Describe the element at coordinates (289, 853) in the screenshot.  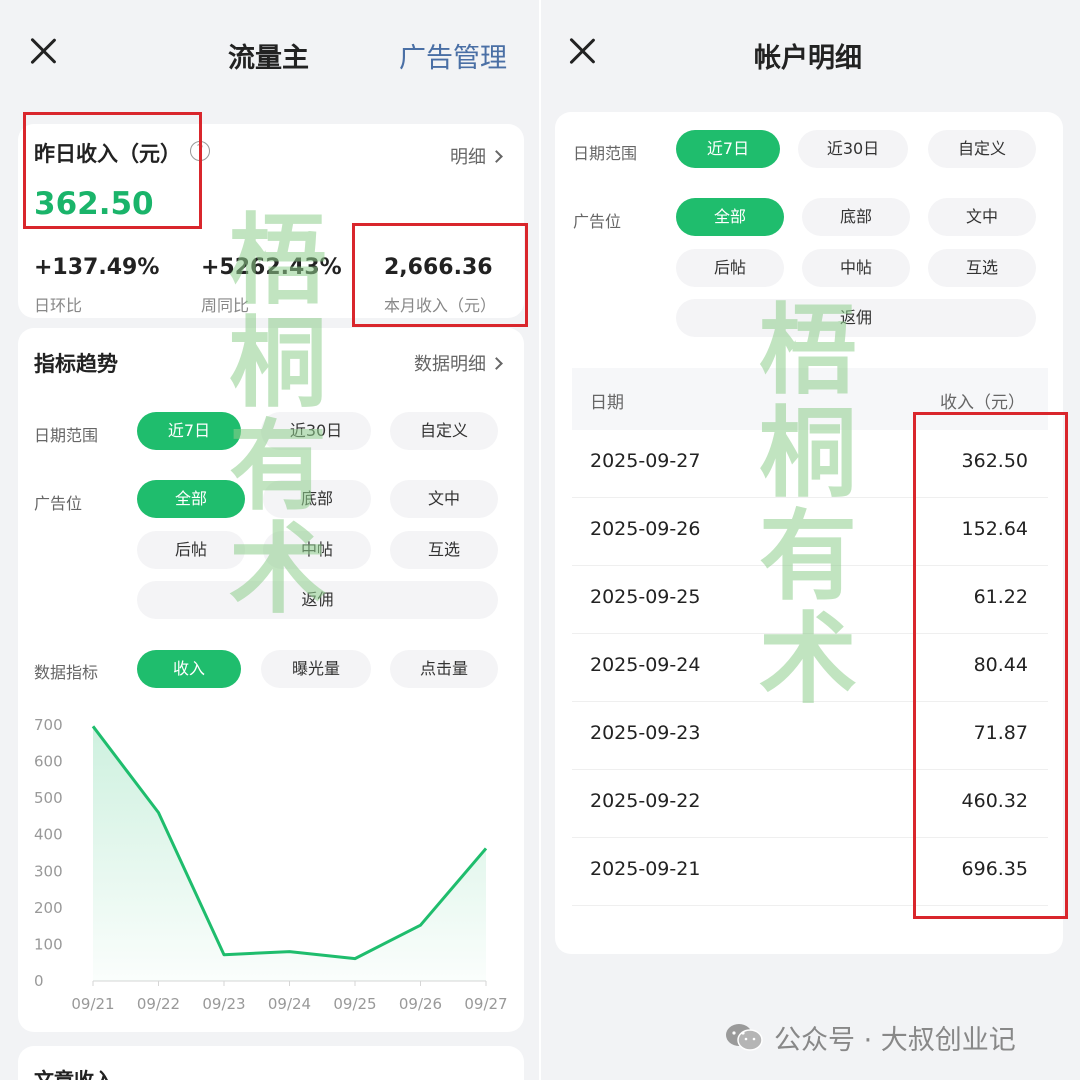
I see `series-area-fill` at that location.